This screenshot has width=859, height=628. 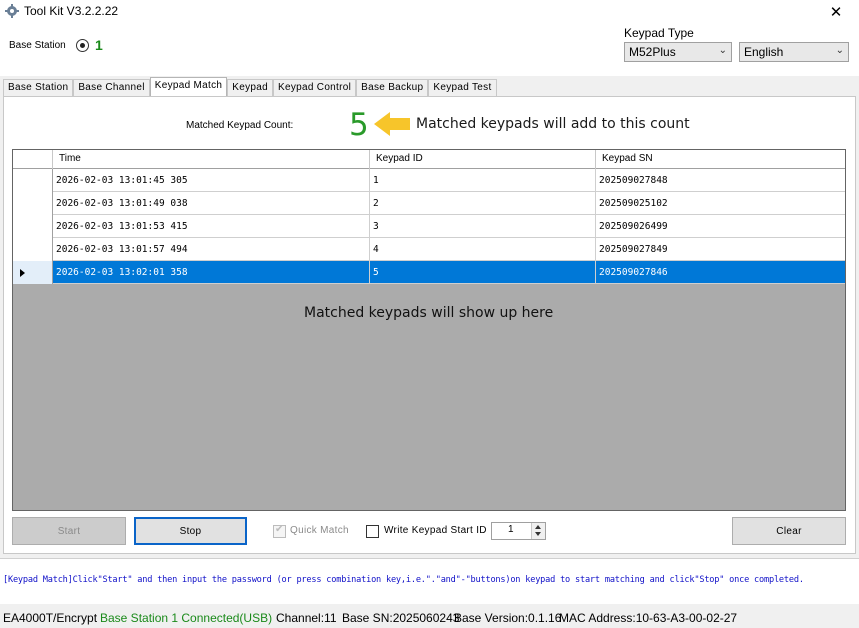 What do you see at coordinates (38, 88) in the screenshot?
I see `tab-base-station: Base Station` at bounding box center [38, 88].